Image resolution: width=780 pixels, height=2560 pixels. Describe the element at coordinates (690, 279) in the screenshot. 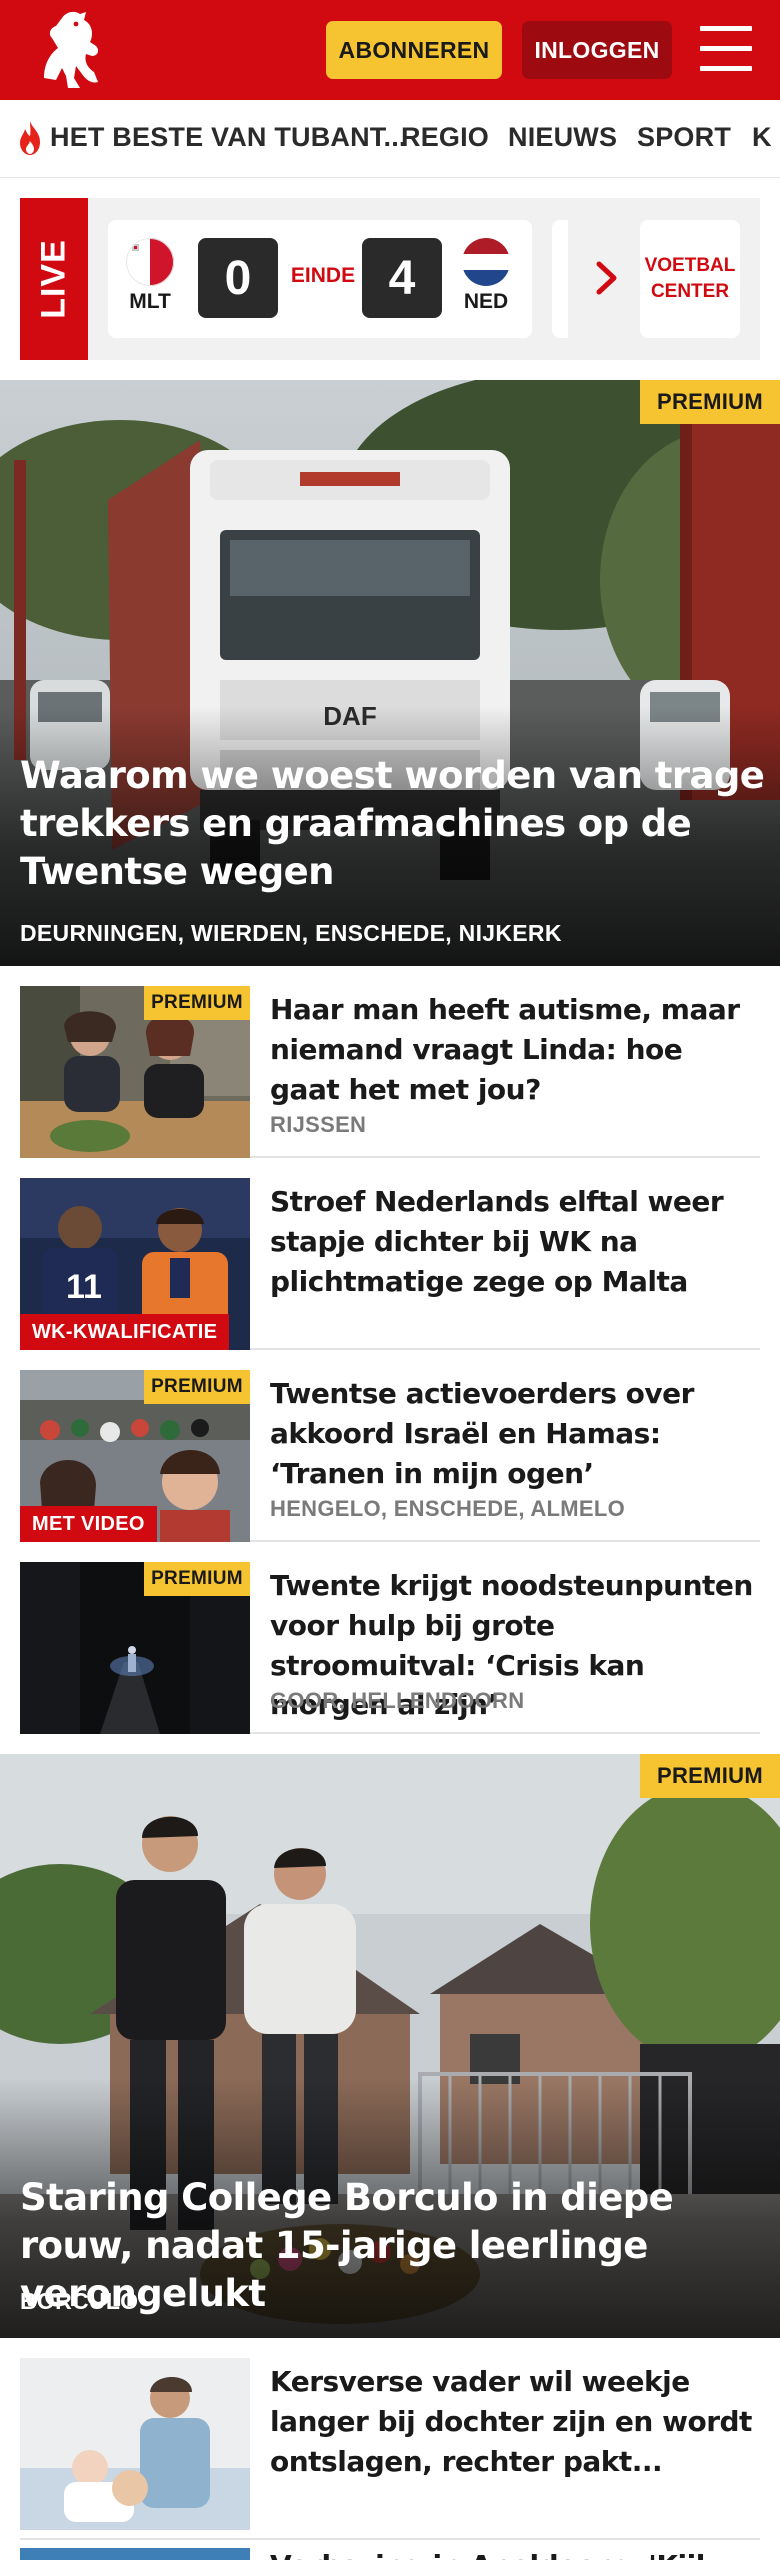

I see `voetbal-center-link: VOETBAL CENTER` at that location.